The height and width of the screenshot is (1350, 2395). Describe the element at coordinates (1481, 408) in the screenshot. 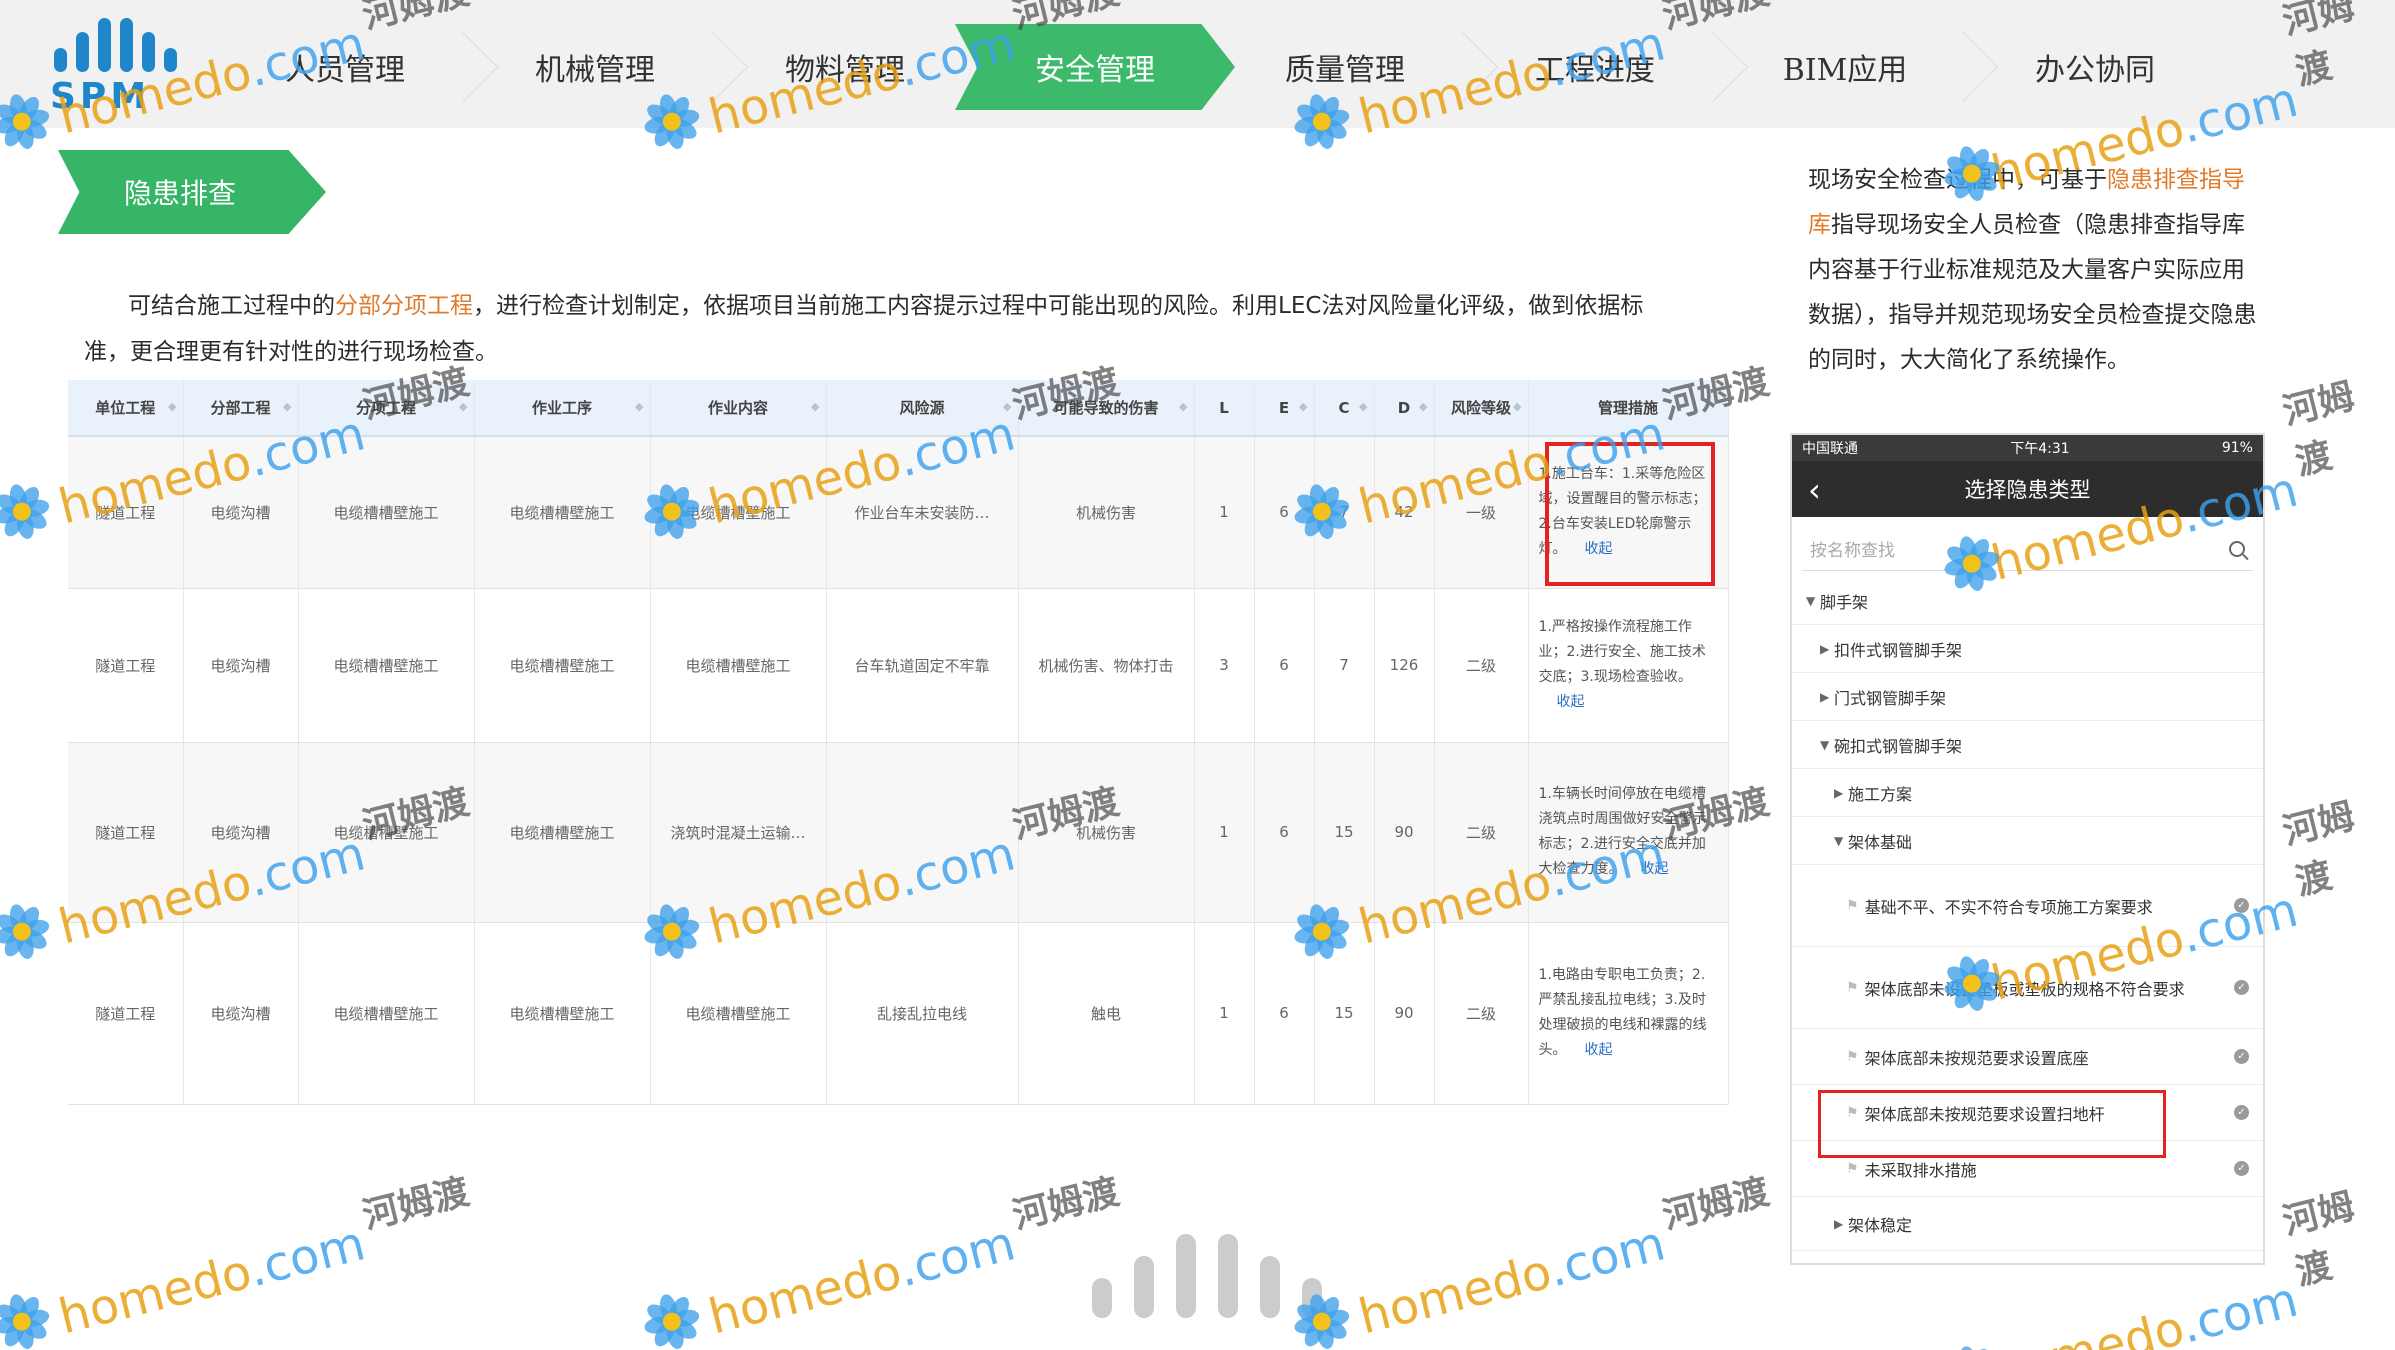

I see `column-header: 风险等级 ◆` at that location.